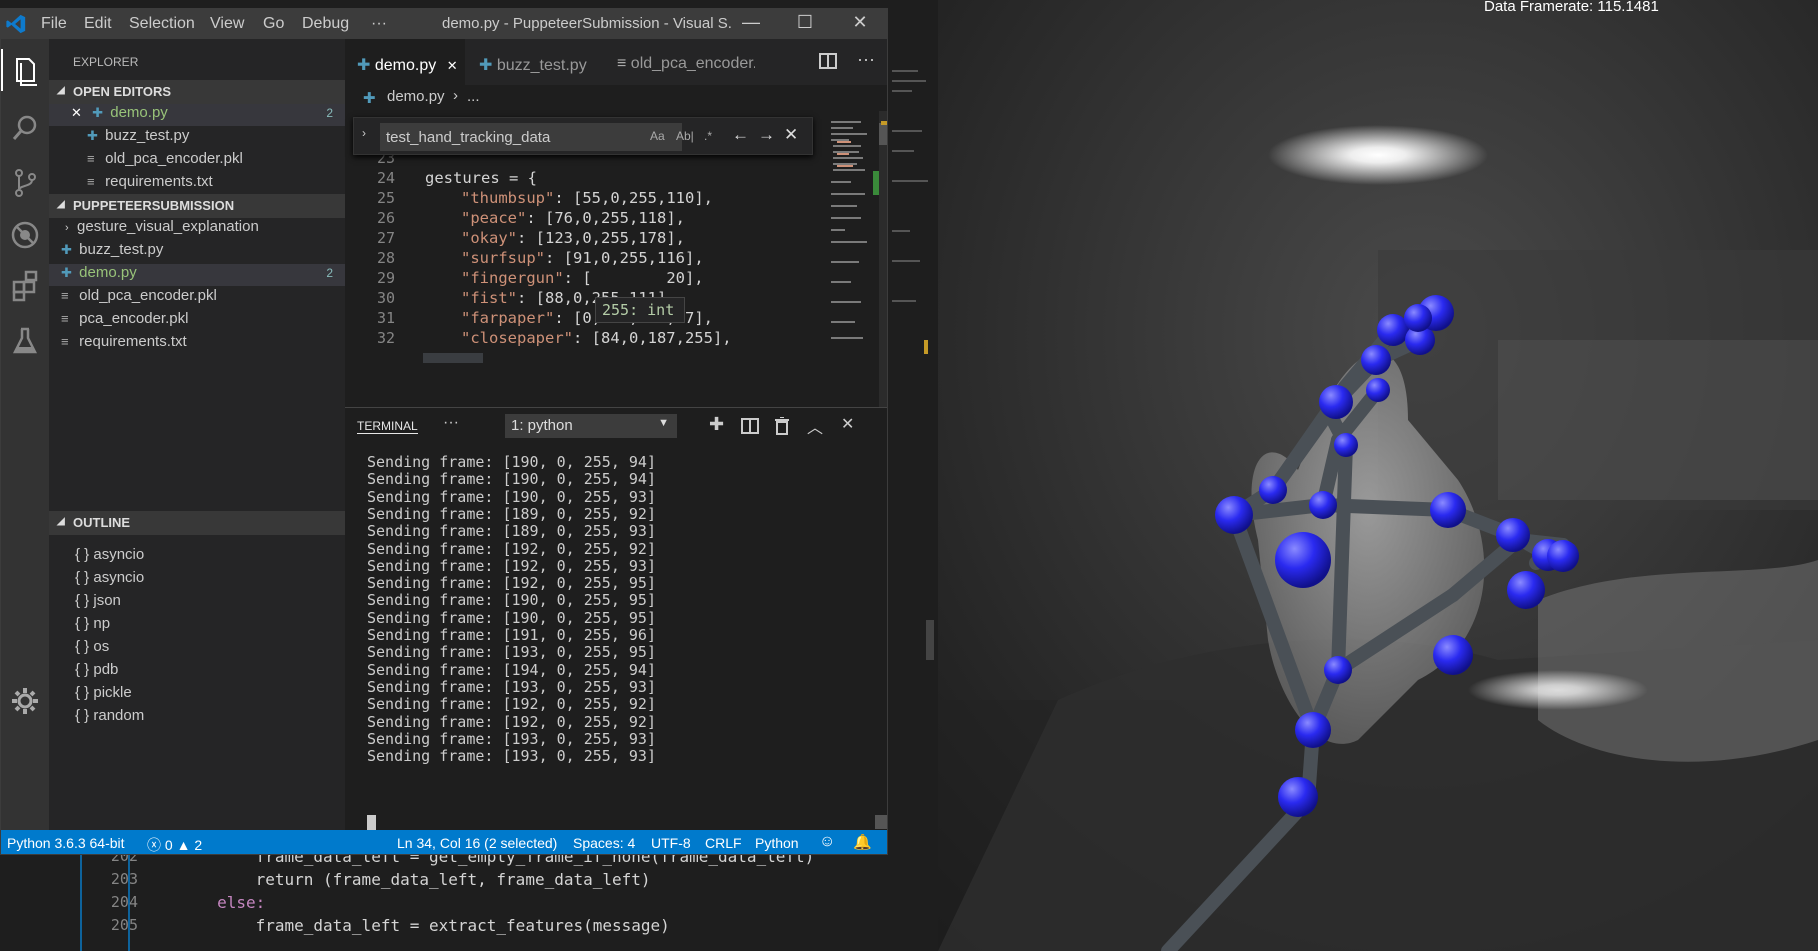 The width and height of the screenshot is (1818, 951). I want to click on outline-item: { } pickle, so click(103, 695).